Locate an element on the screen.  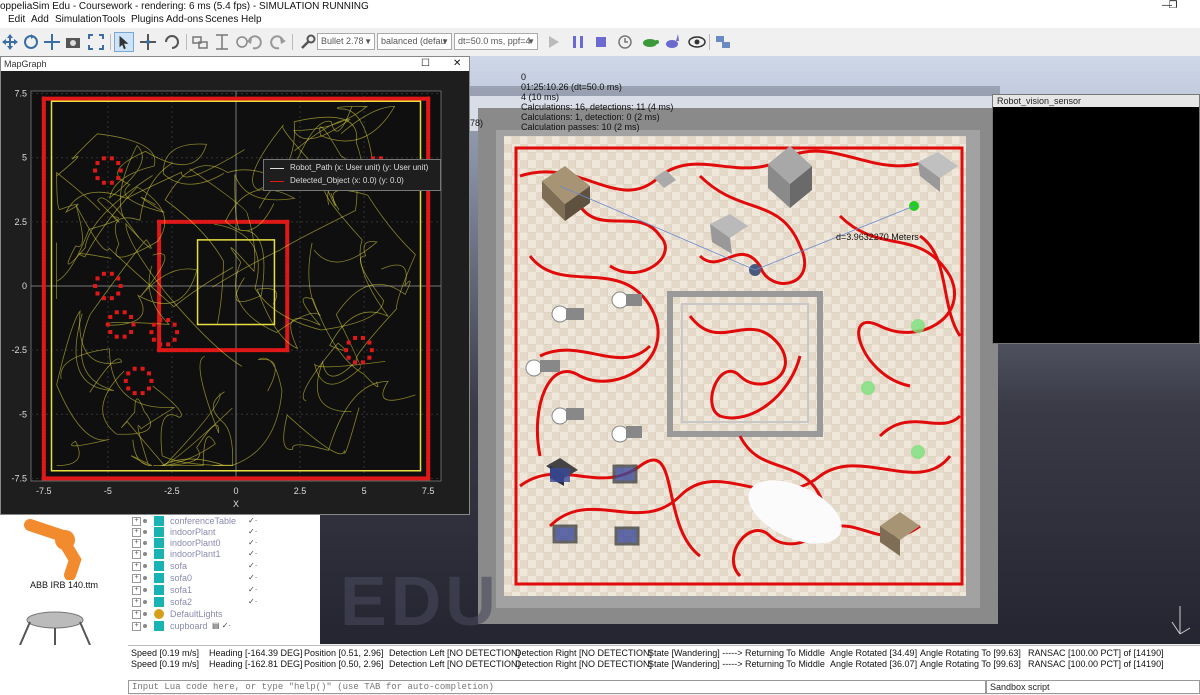
maximize-icon: ☐ is located at coordinates (425, 64).